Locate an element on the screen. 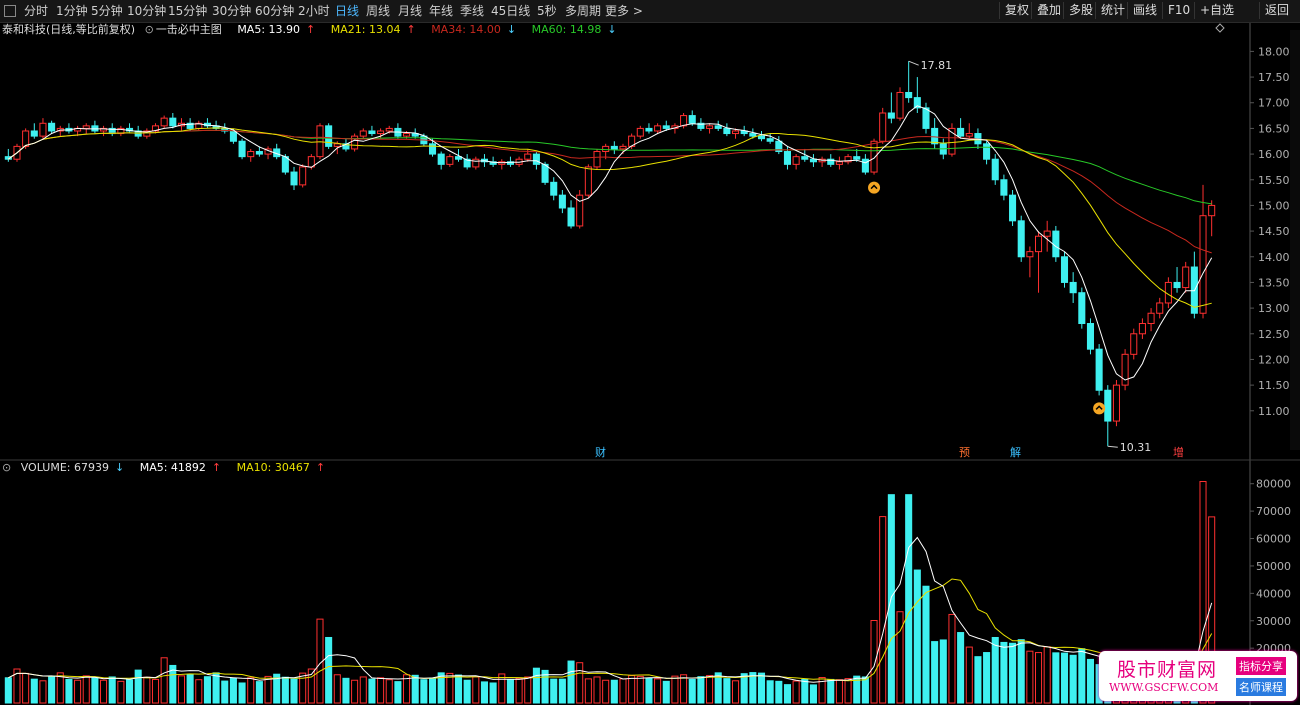 The width and height of the screenshot is (1300, 705). indicator-name: ⊙ 一击必中主图 is located at coordinates (188, 29).